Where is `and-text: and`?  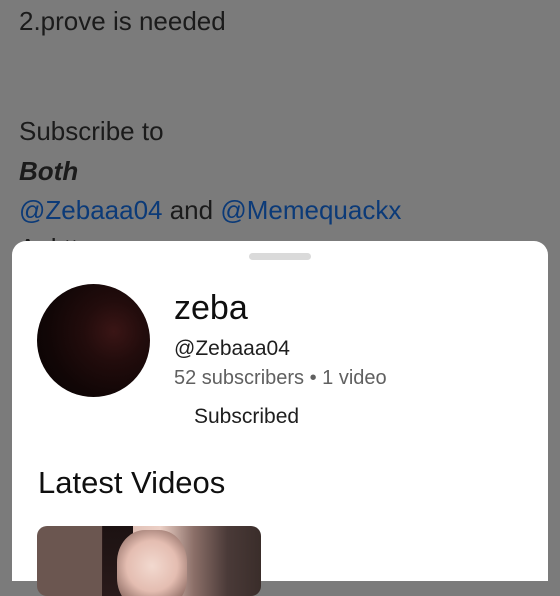 and-text: and is located at coordinates (191, 210).